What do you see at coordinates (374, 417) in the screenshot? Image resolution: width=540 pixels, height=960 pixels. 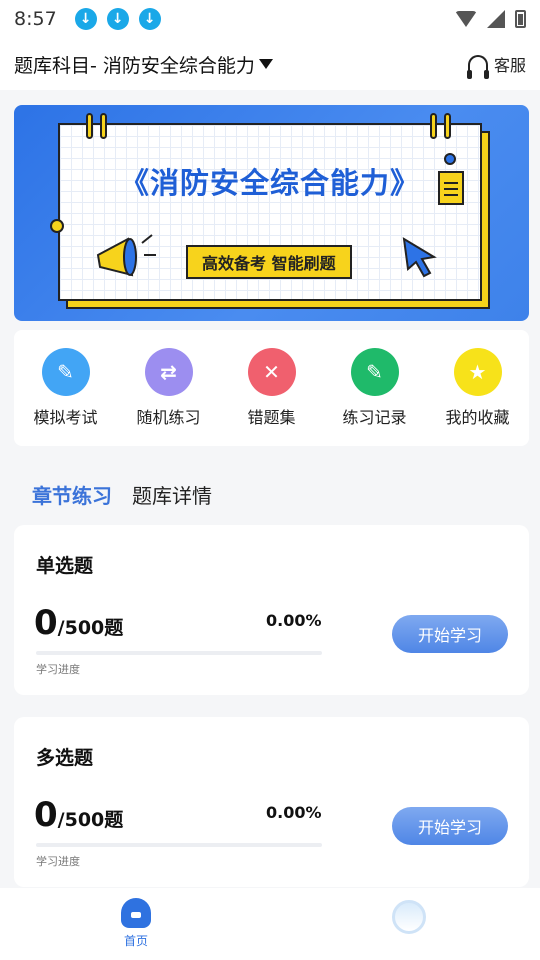 I see `menu-label: 练习记录` at bounding box center [374, 417].